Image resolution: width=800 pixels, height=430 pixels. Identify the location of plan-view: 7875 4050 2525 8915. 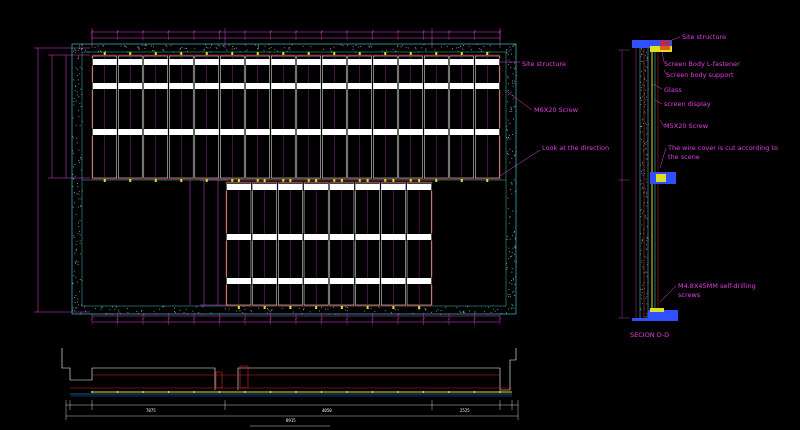
(290, 387).